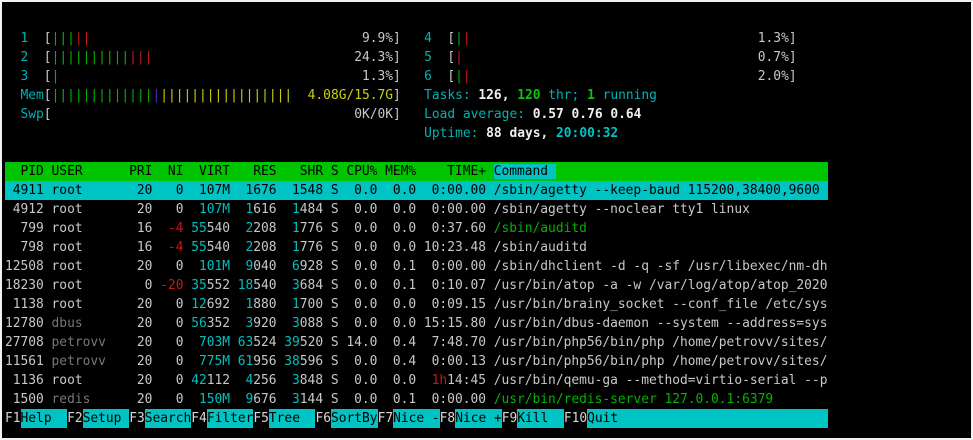 Image resolution: width=973 pixels, height=440 pixels. Describe the element at coordinates (24, 361) in the screenshot. I see `cell-pid: 11561` at that location.